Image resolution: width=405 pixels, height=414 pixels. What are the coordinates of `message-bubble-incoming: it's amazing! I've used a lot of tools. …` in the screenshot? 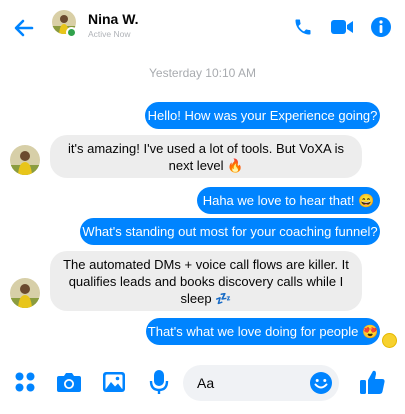 It's located at (206, 156).